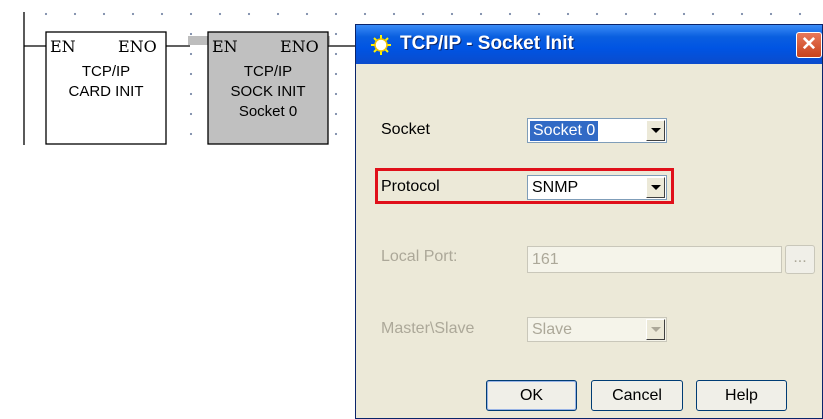 The height and width of the screenshot is (419, 823). Describe the element at coordinates (267, 91) in the screenshot. I see `block-title-line: SOCK INIT` at that location.